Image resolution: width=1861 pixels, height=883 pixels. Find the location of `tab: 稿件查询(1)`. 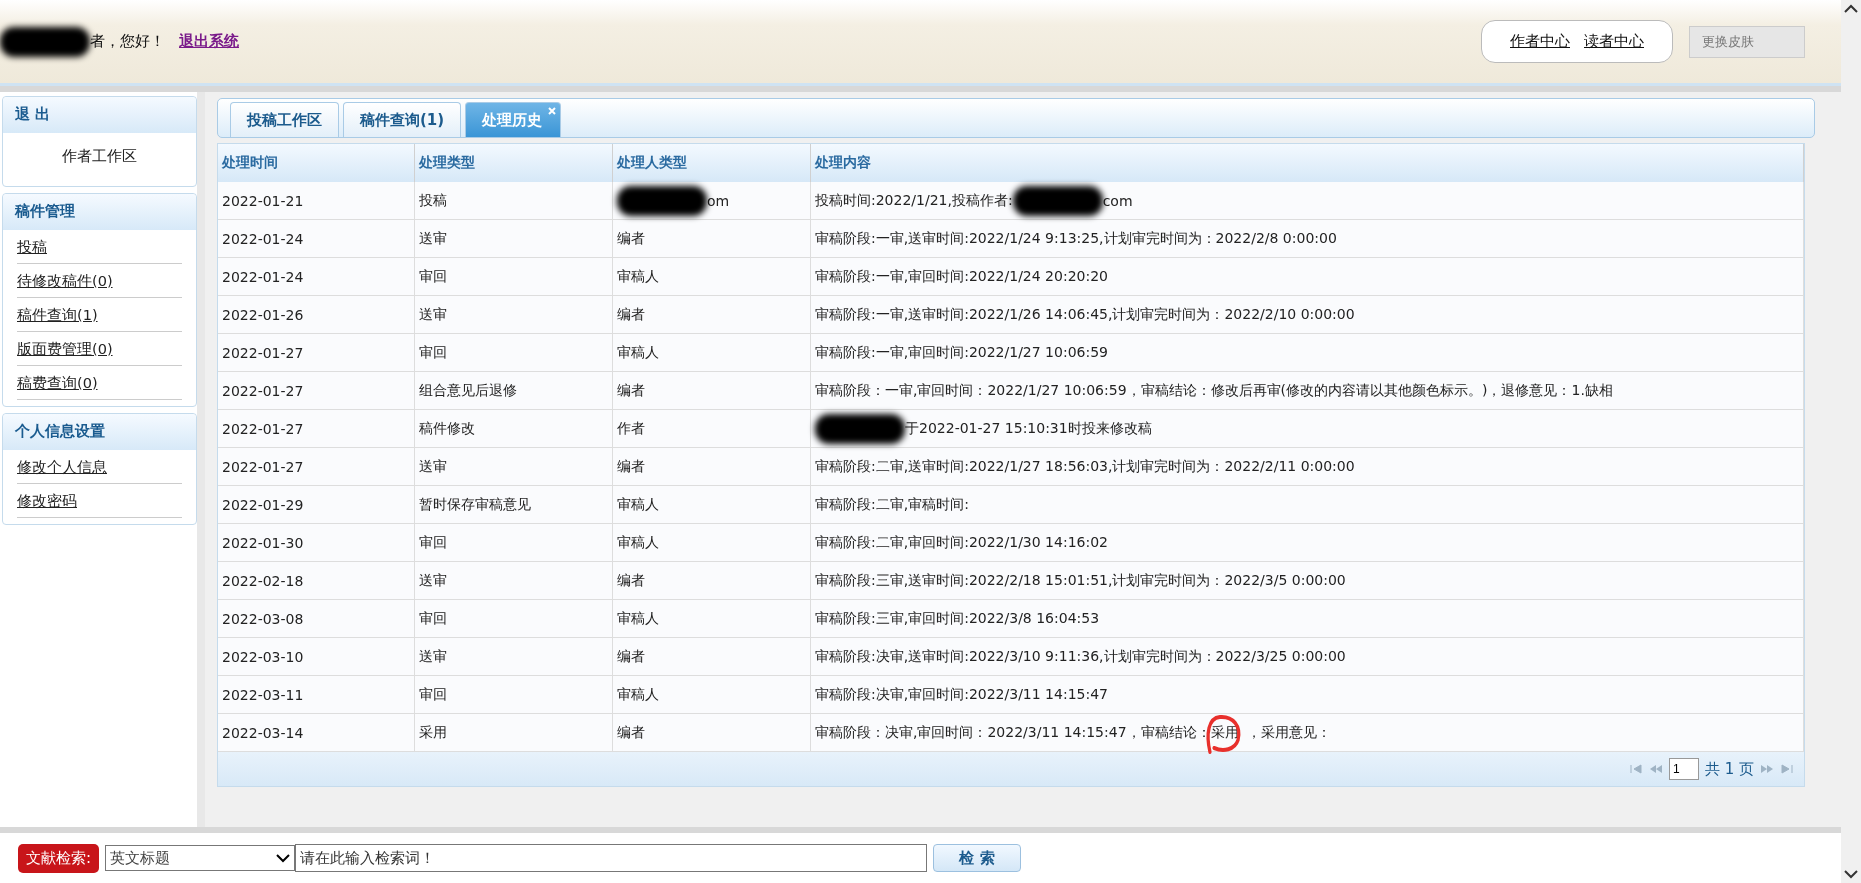

tab: 稿件查询(1) is located at coordinates (402, 119).